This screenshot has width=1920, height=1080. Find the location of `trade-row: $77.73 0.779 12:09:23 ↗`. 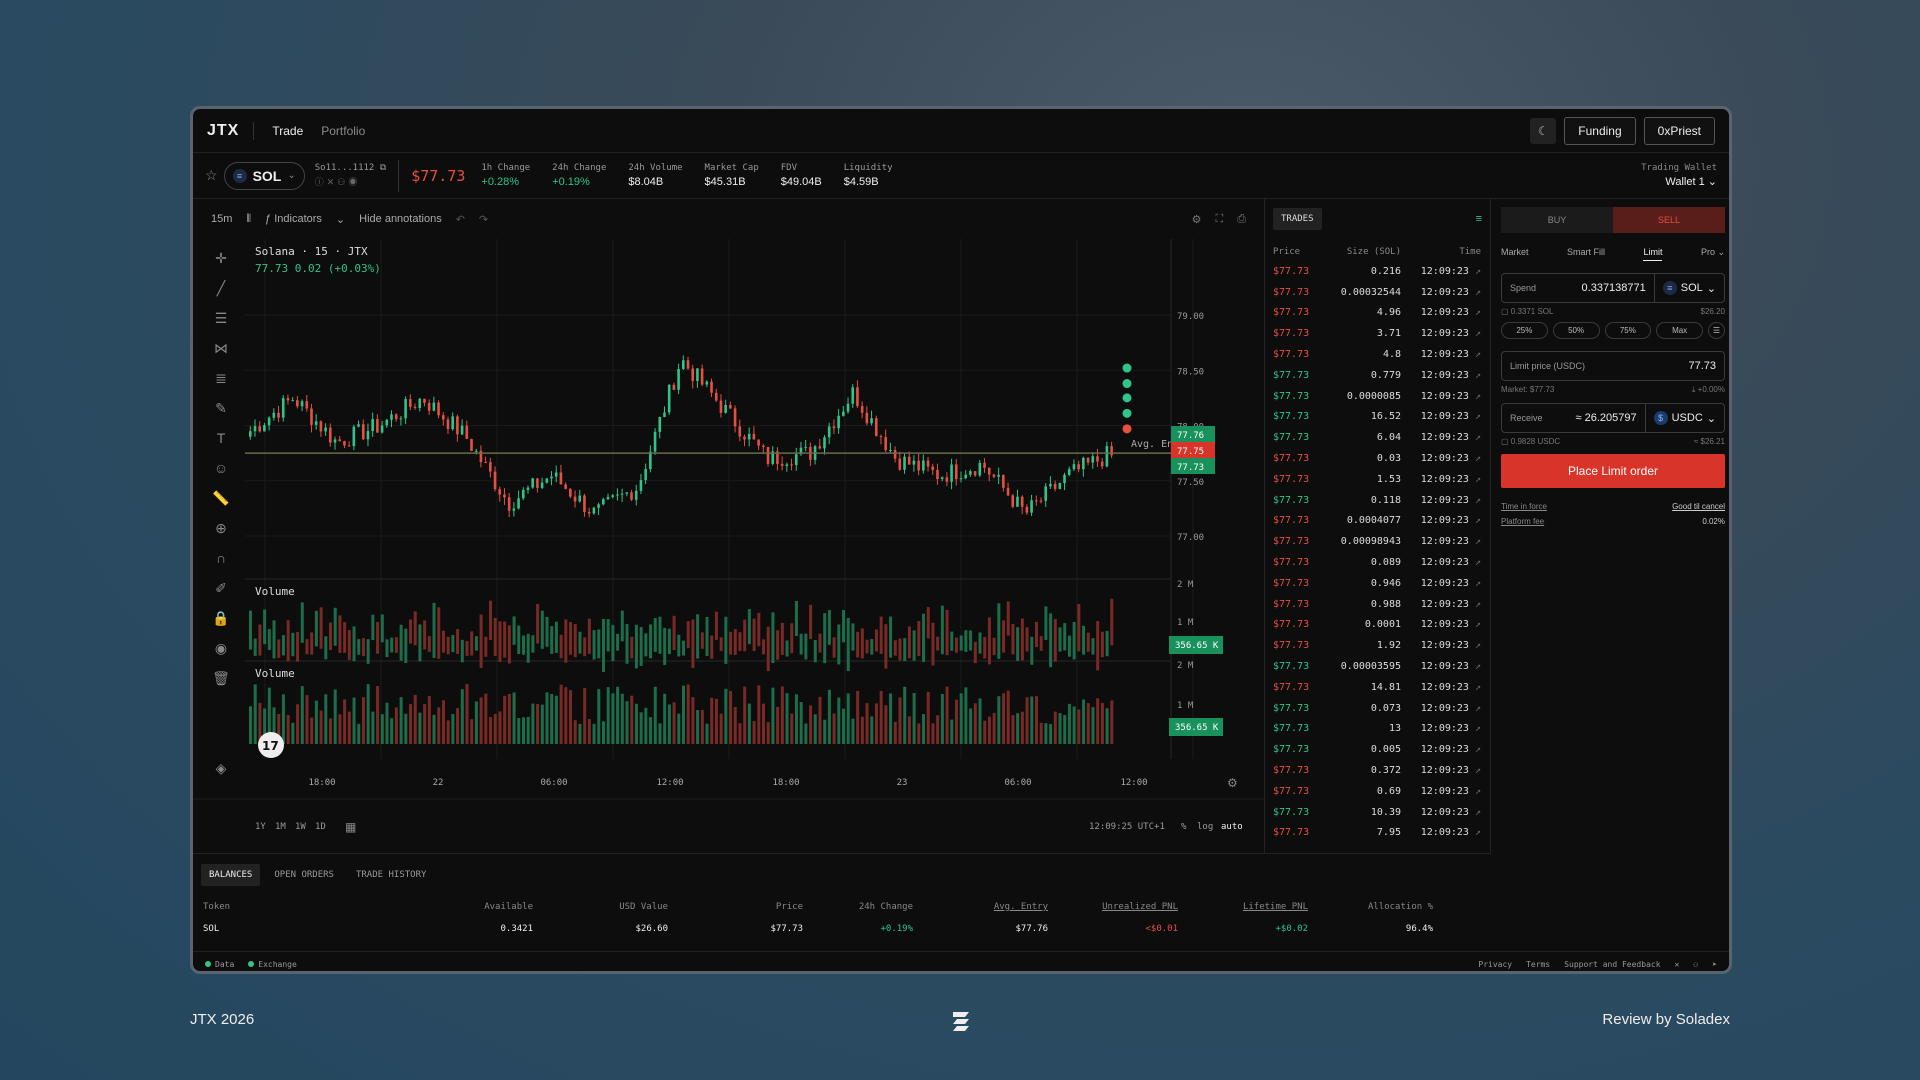

trade-row: $77.73 0.779 12:09:23 ↗ is located at coordinates (1377, 375).